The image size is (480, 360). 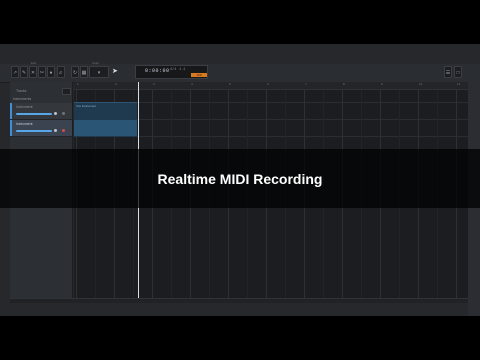 What do you see at coordinates (344, 84) in the screenshot?
I see `bar-number: 8` at bounding box center [344, 84].